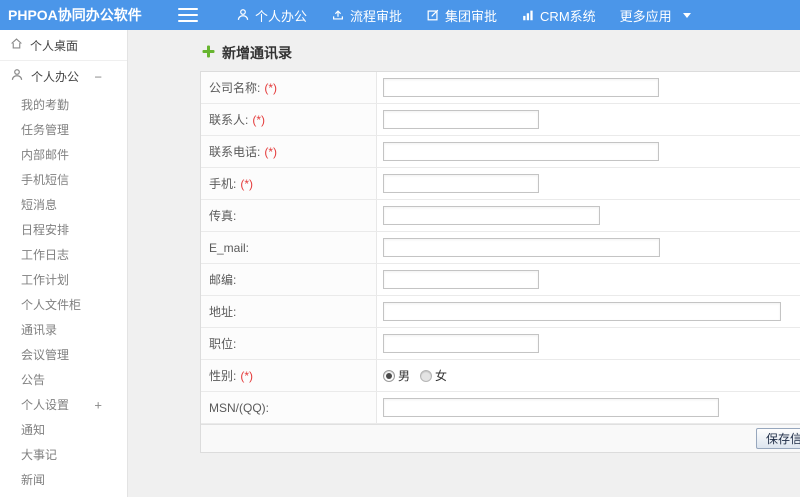 The image size is (800, 497). I want to click on form-row-mobile: 手机: (*), so click(500, 184).